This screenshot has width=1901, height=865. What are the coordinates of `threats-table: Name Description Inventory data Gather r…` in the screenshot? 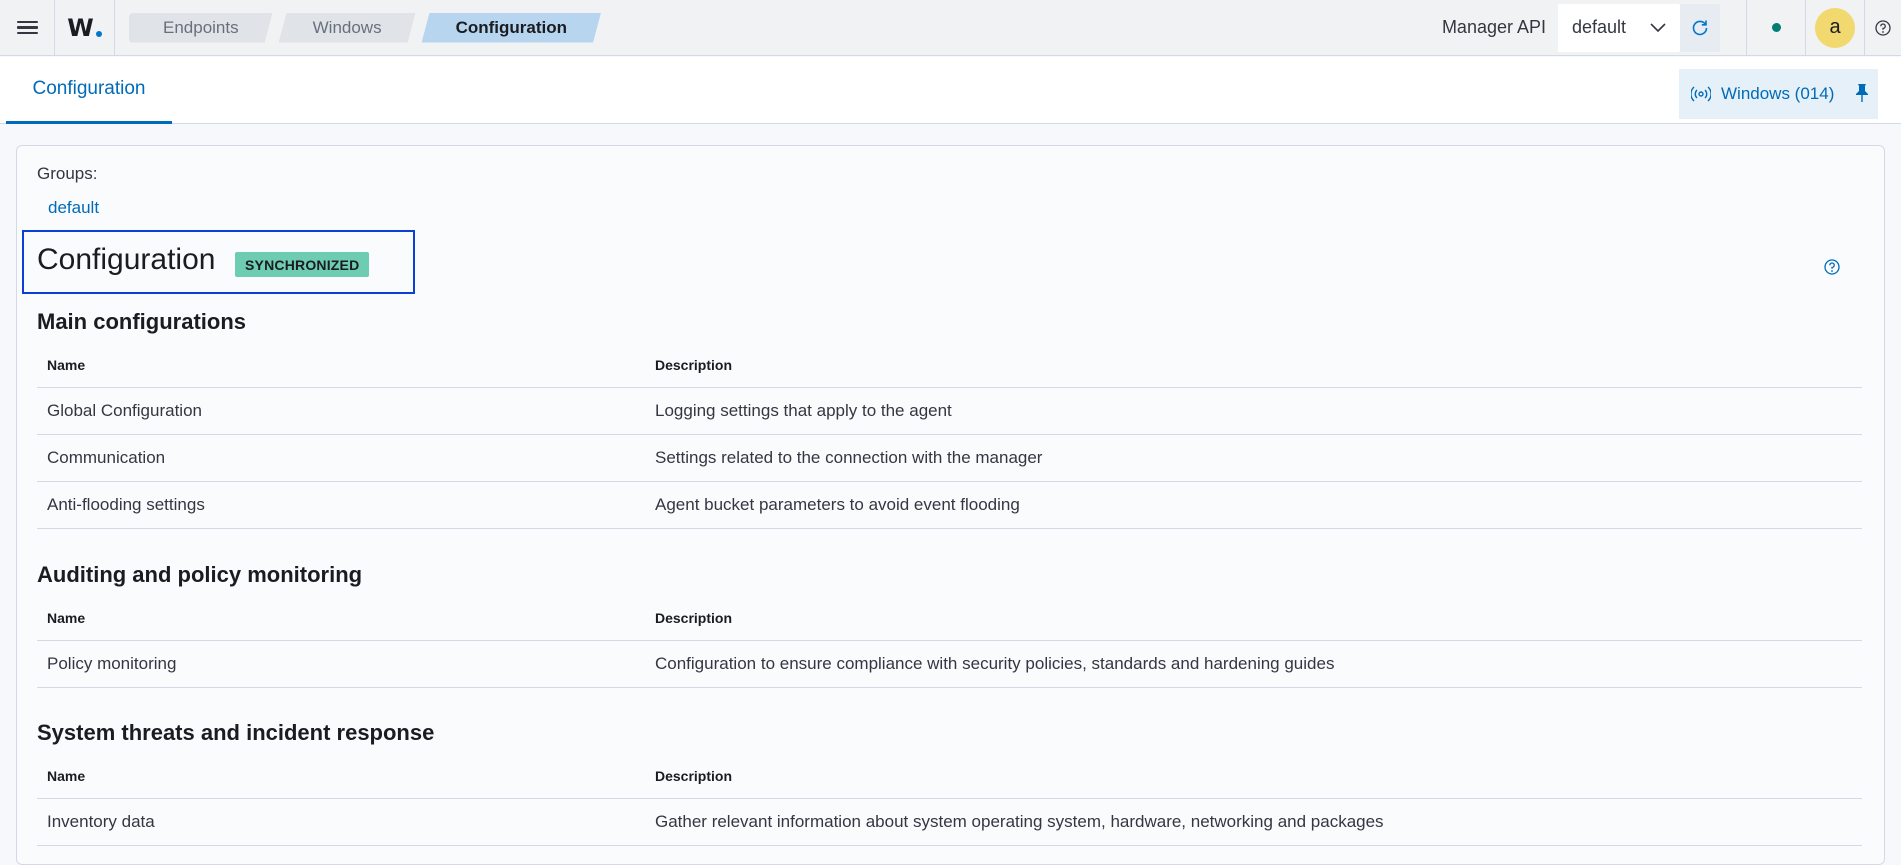 It's located at (949, 800).